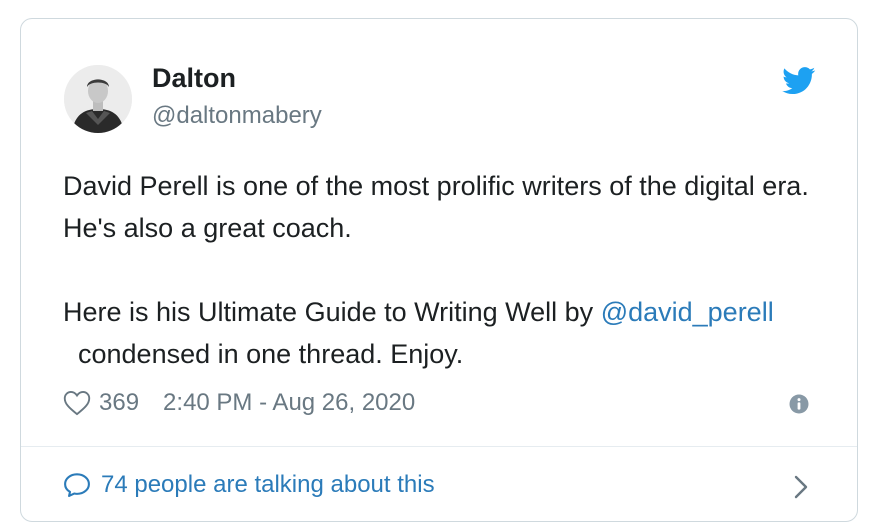 This screenshot has width=890, height=530. I want to click on avatar-image, so click(98, 99).